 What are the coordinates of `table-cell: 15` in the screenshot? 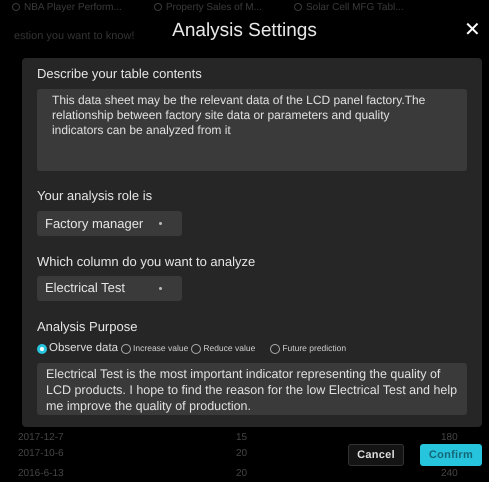 It's located at (242, 437).